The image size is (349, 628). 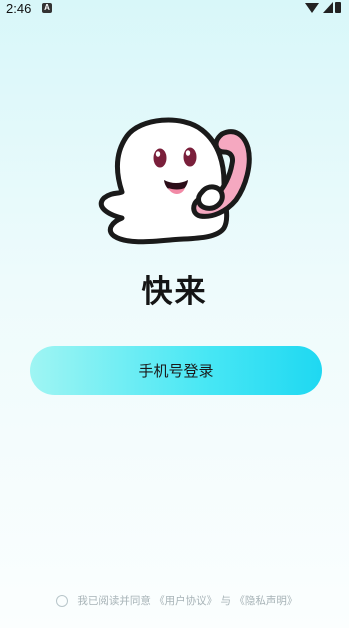 What do you see at coordinates (328, 7) in the screenshot?
I see `signal-icon` at bounding box center [328, 7].